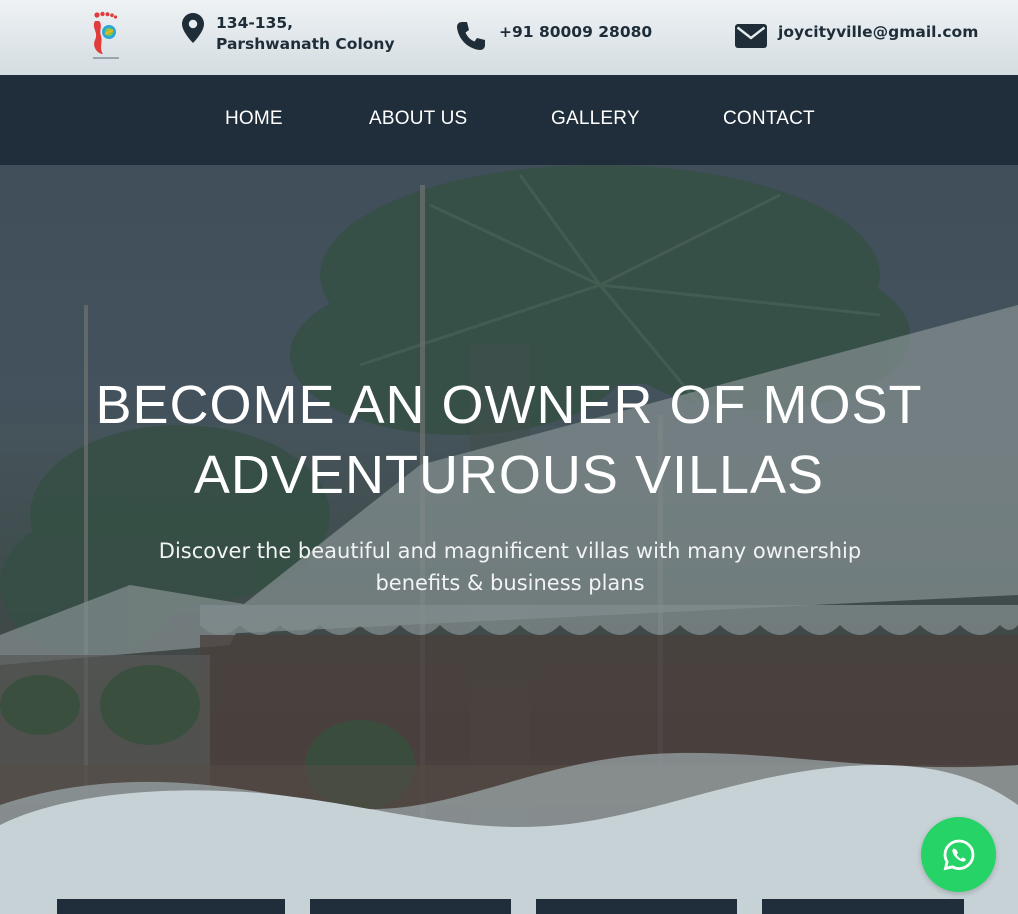 This screenshot has width=1018, height=914. What do you see at coordinates (254, 119) in the screenshot?
I see `nav-home: HOME` at bounding box center [254, 119].